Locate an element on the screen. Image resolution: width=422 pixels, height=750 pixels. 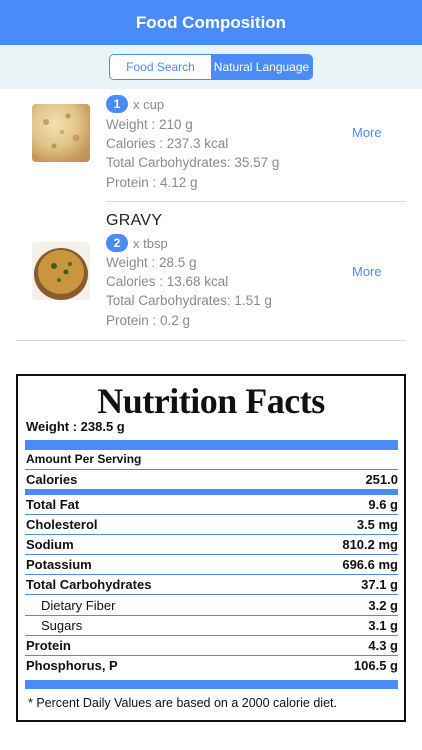
nutrient-subrow: Sugars 3.1 g is located at coordinates (211, 626).